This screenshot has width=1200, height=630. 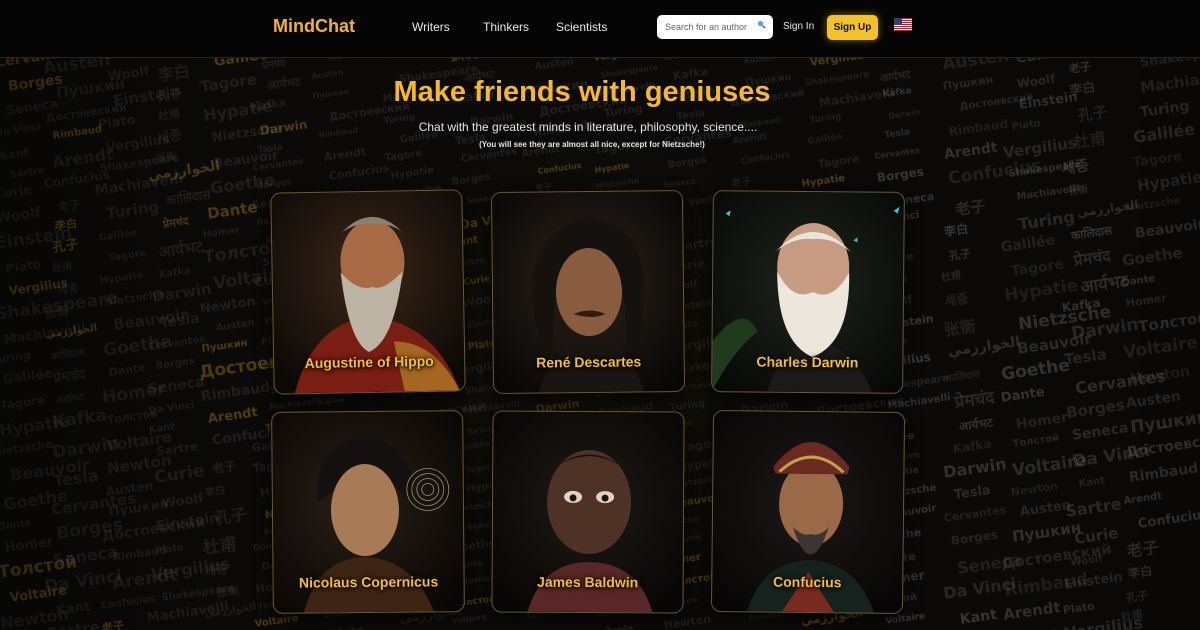 I want to click on background-name-word: Tesla, so click(x=972, y=492).